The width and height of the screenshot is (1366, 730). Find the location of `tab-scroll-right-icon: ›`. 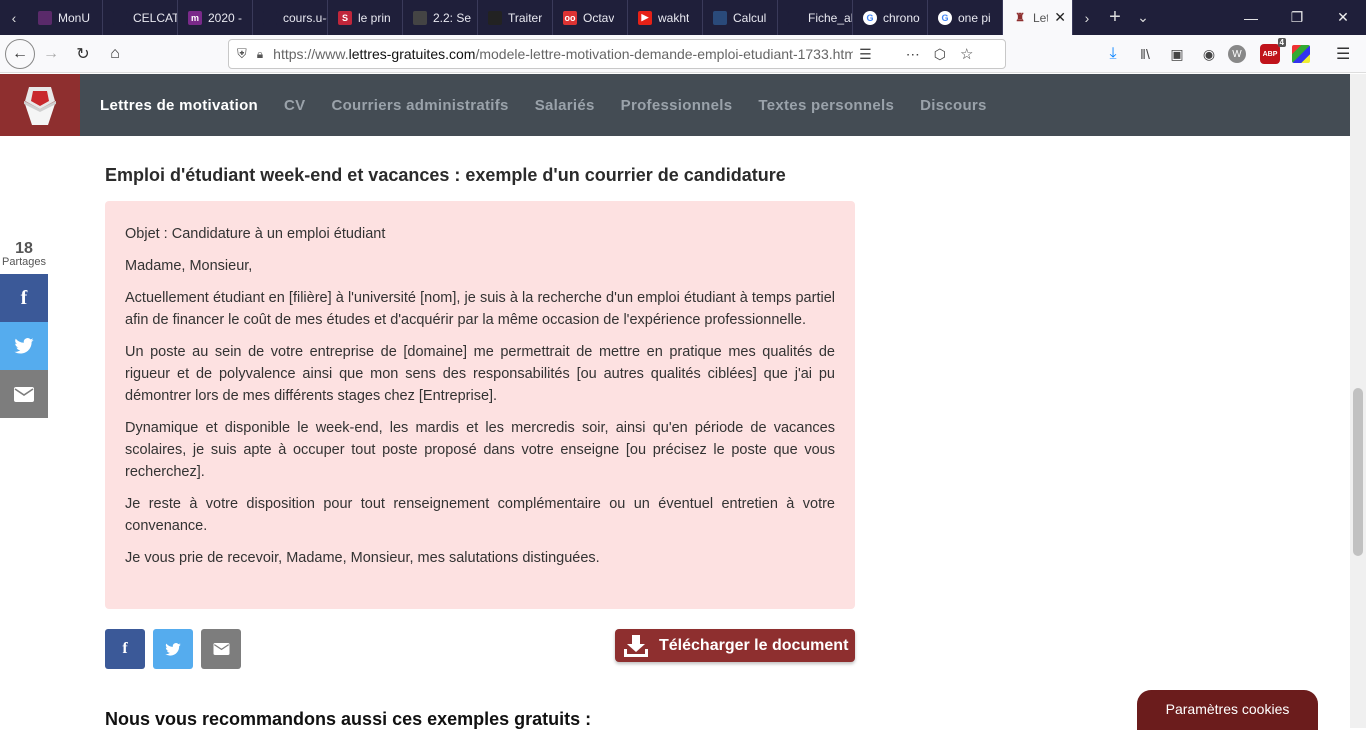

tab-scroll-right-icon: › is located at coordinates (1087, 17).